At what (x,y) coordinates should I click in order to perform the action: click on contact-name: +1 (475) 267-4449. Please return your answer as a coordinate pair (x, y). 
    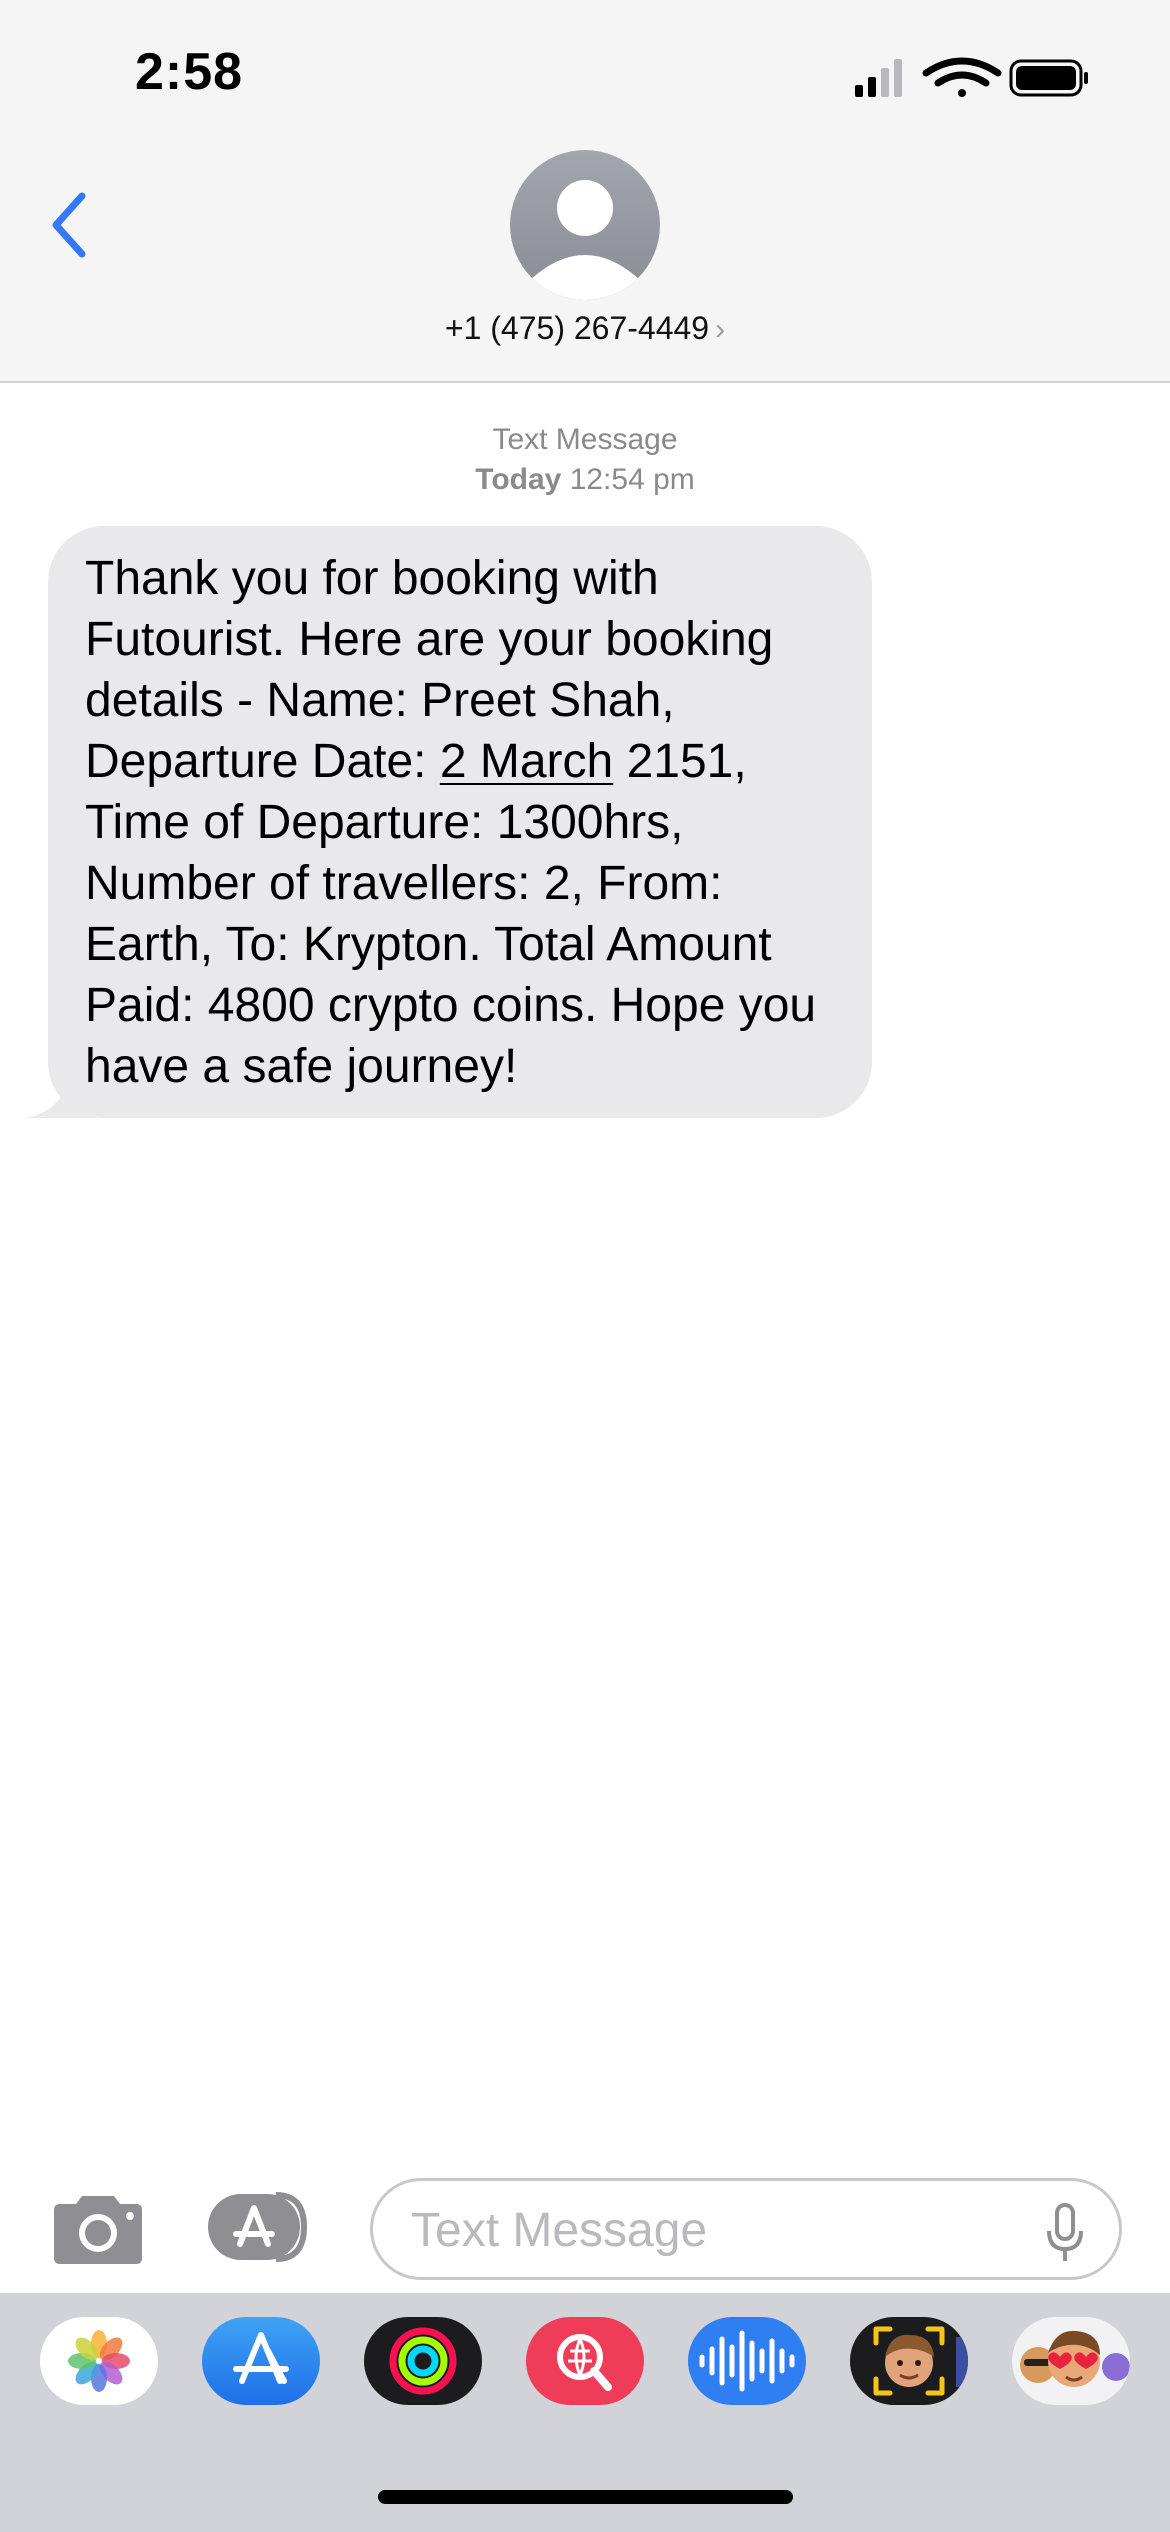
    Looking at the image, I should click on (577, 328).